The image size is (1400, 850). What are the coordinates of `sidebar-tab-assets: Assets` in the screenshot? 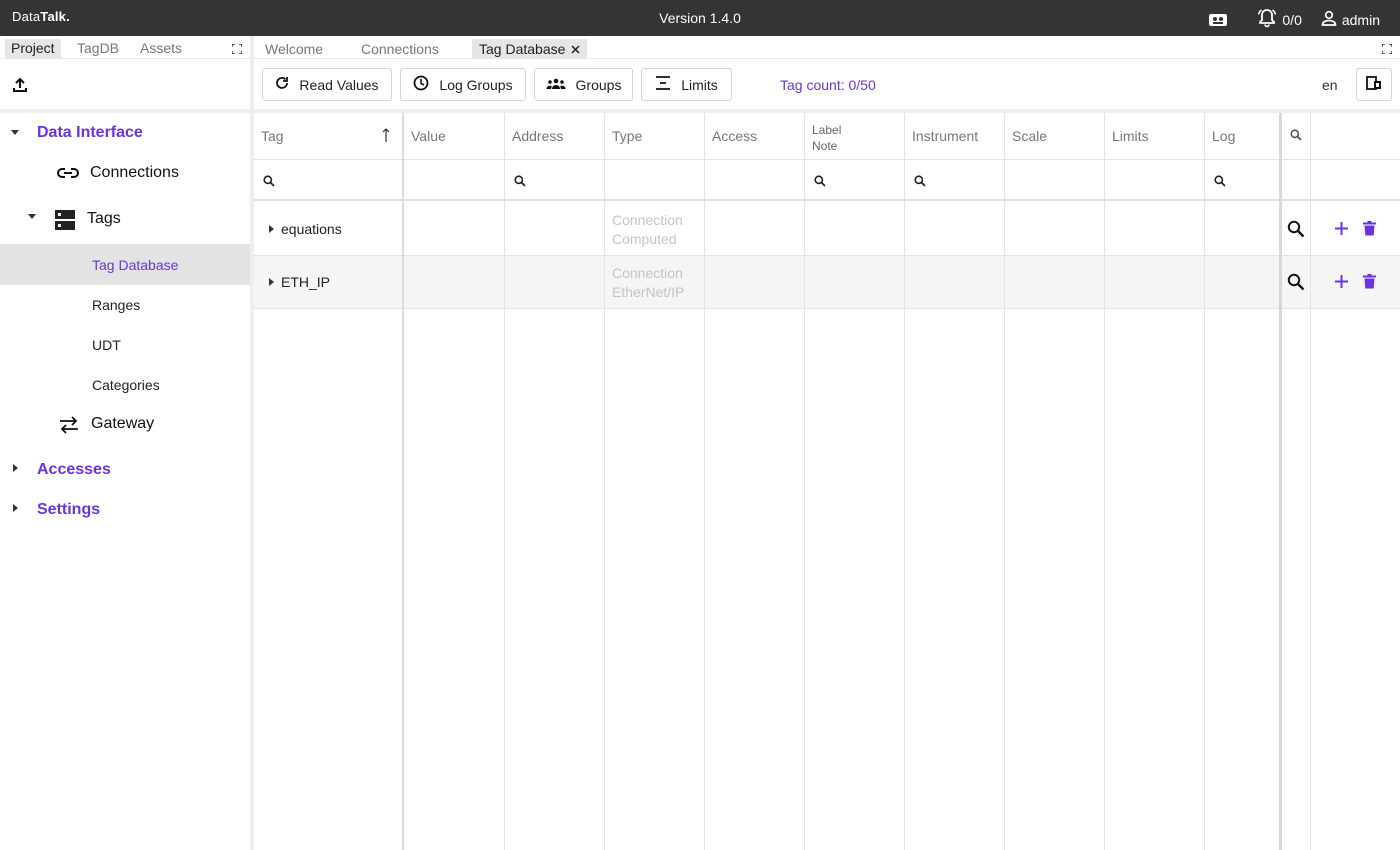 It's located at (161, 48).